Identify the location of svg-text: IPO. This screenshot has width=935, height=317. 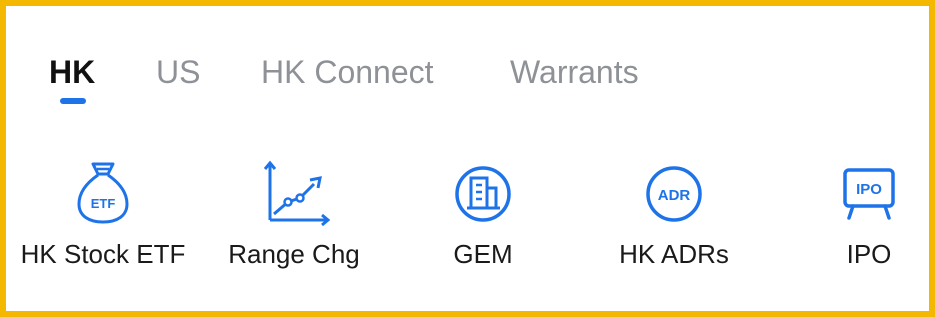
(869, 189).